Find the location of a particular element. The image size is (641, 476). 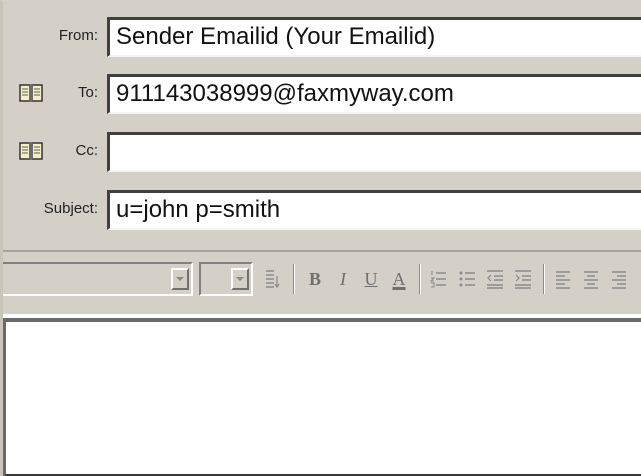

underline-button: U is located at coordinates (371, 279).